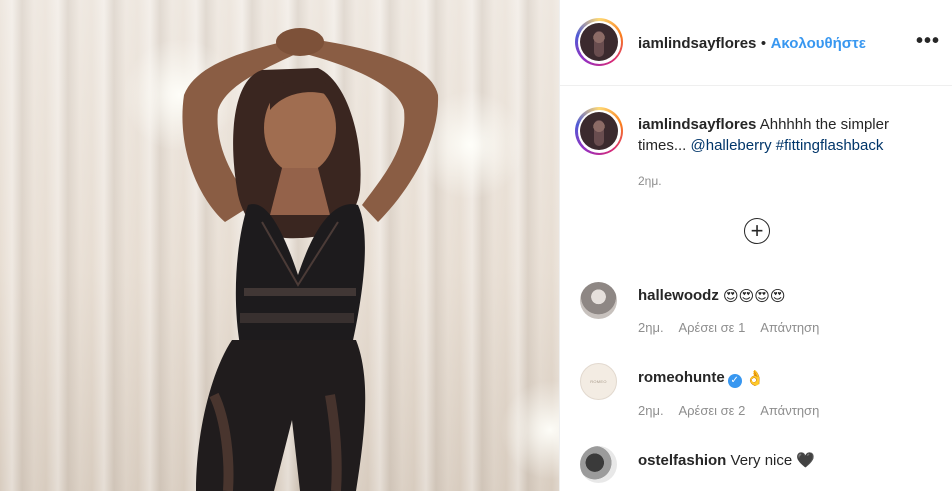 This screenshot has height=491, width=952. I want to click on comment-text: romeohunte ✓ 👌, so click(701, 378).